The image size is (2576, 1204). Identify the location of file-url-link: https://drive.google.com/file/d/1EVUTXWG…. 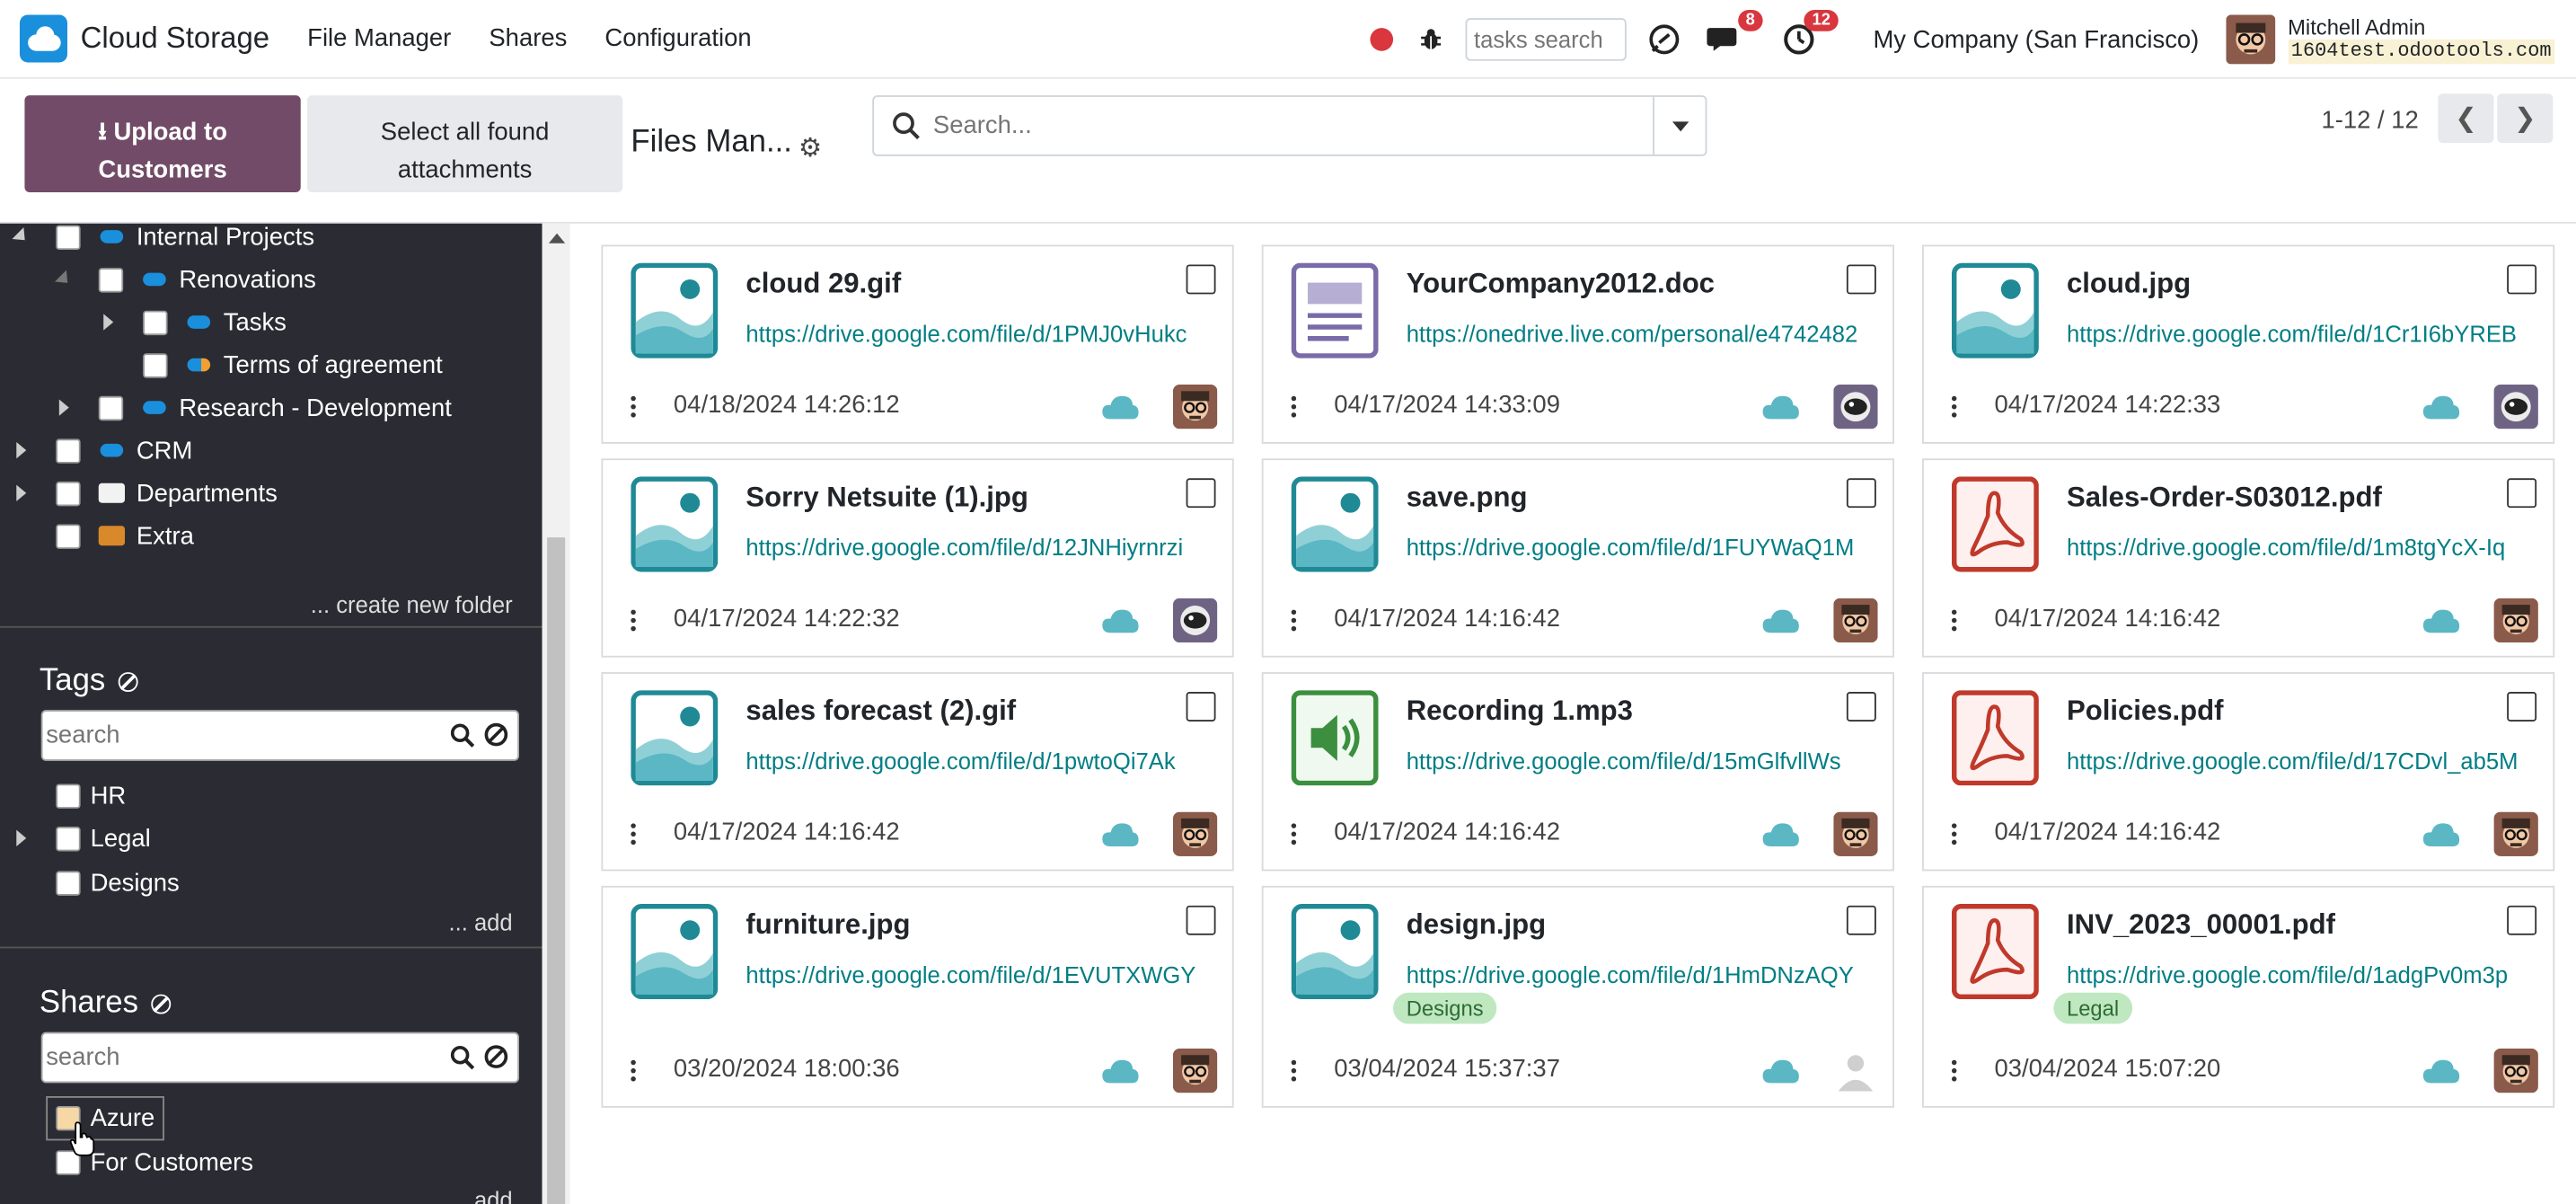
(982, 974).